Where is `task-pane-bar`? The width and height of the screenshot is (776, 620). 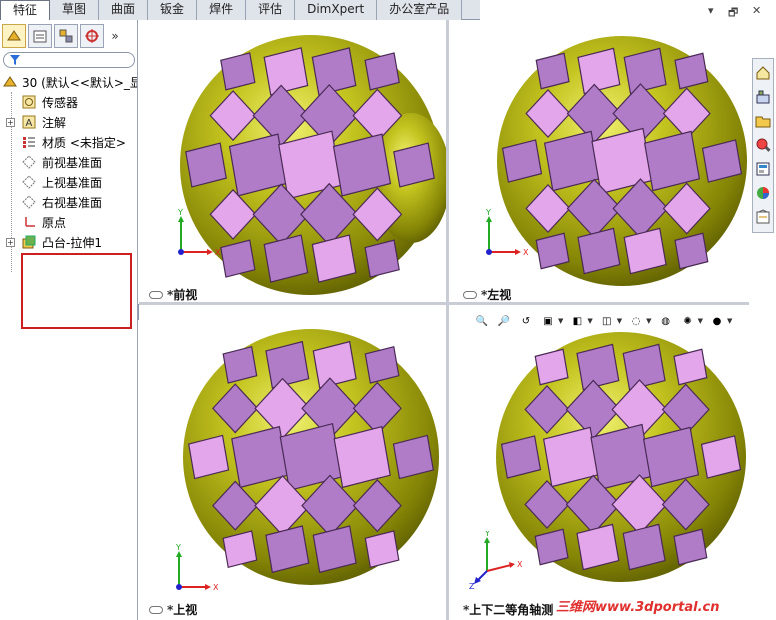 task-pane-bar is located at coordinates (763, 145).